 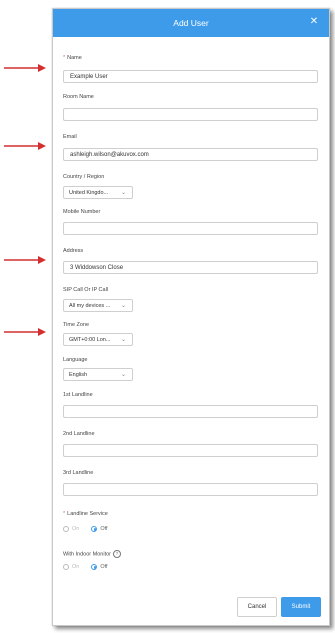 I want to click on room-name-label: Room Name, so click(x=78, y=97).